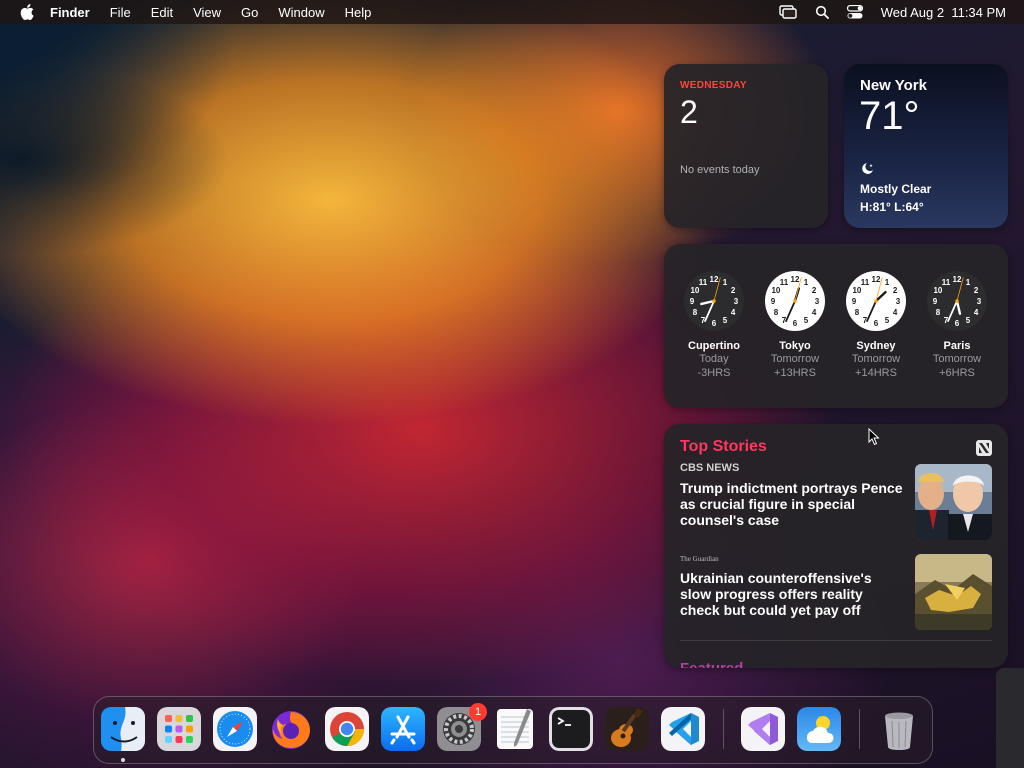 This screenshot has height=768, width=1024. I want to click on clock-cupertino: 1 2 3 4 5 6 7 8 9 10 11 12 Cupertino Today -3HRS, so click(714, 325).